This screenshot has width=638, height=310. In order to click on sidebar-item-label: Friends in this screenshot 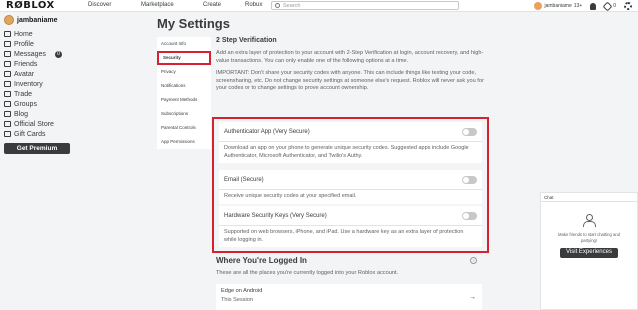, I will do `click(26, 64)`.